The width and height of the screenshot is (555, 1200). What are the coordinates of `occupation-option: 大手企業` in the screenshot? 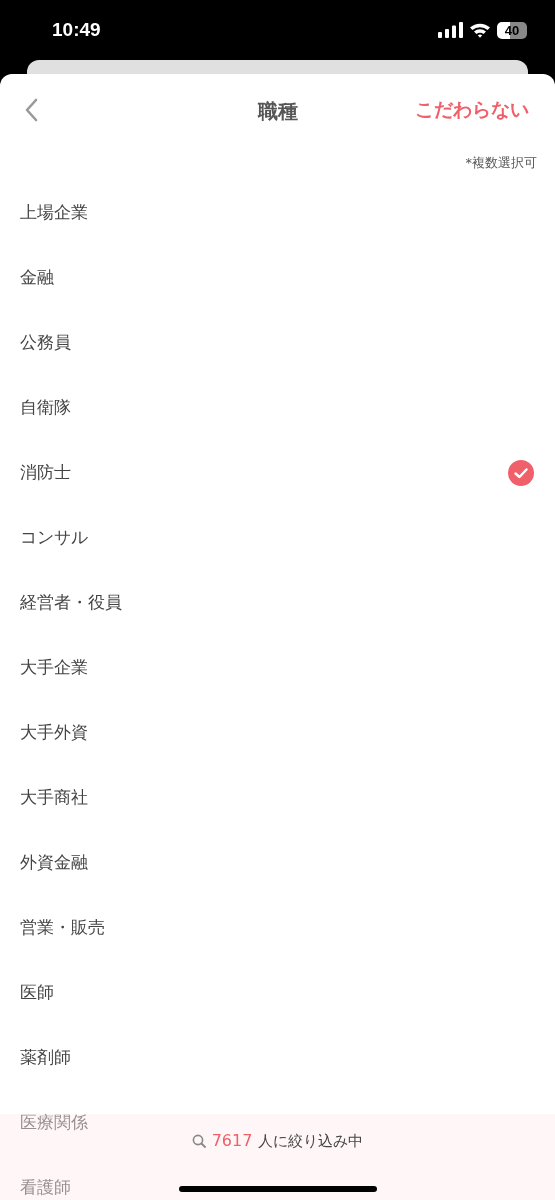 It's located at (54, 667).